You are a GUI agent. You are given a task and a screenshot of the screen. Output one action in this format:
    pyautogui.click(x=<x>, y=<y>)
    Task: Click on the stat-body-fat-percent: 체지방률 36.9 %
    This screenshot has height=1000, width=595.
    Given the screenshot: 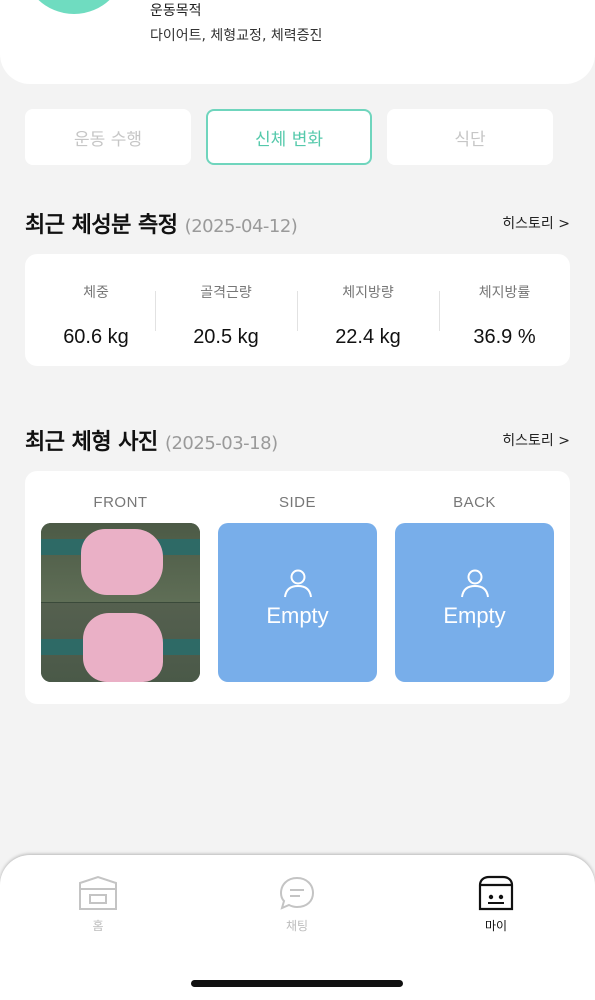 What is the action you would take?
    pyautogui.click(x=504, y=309)
    